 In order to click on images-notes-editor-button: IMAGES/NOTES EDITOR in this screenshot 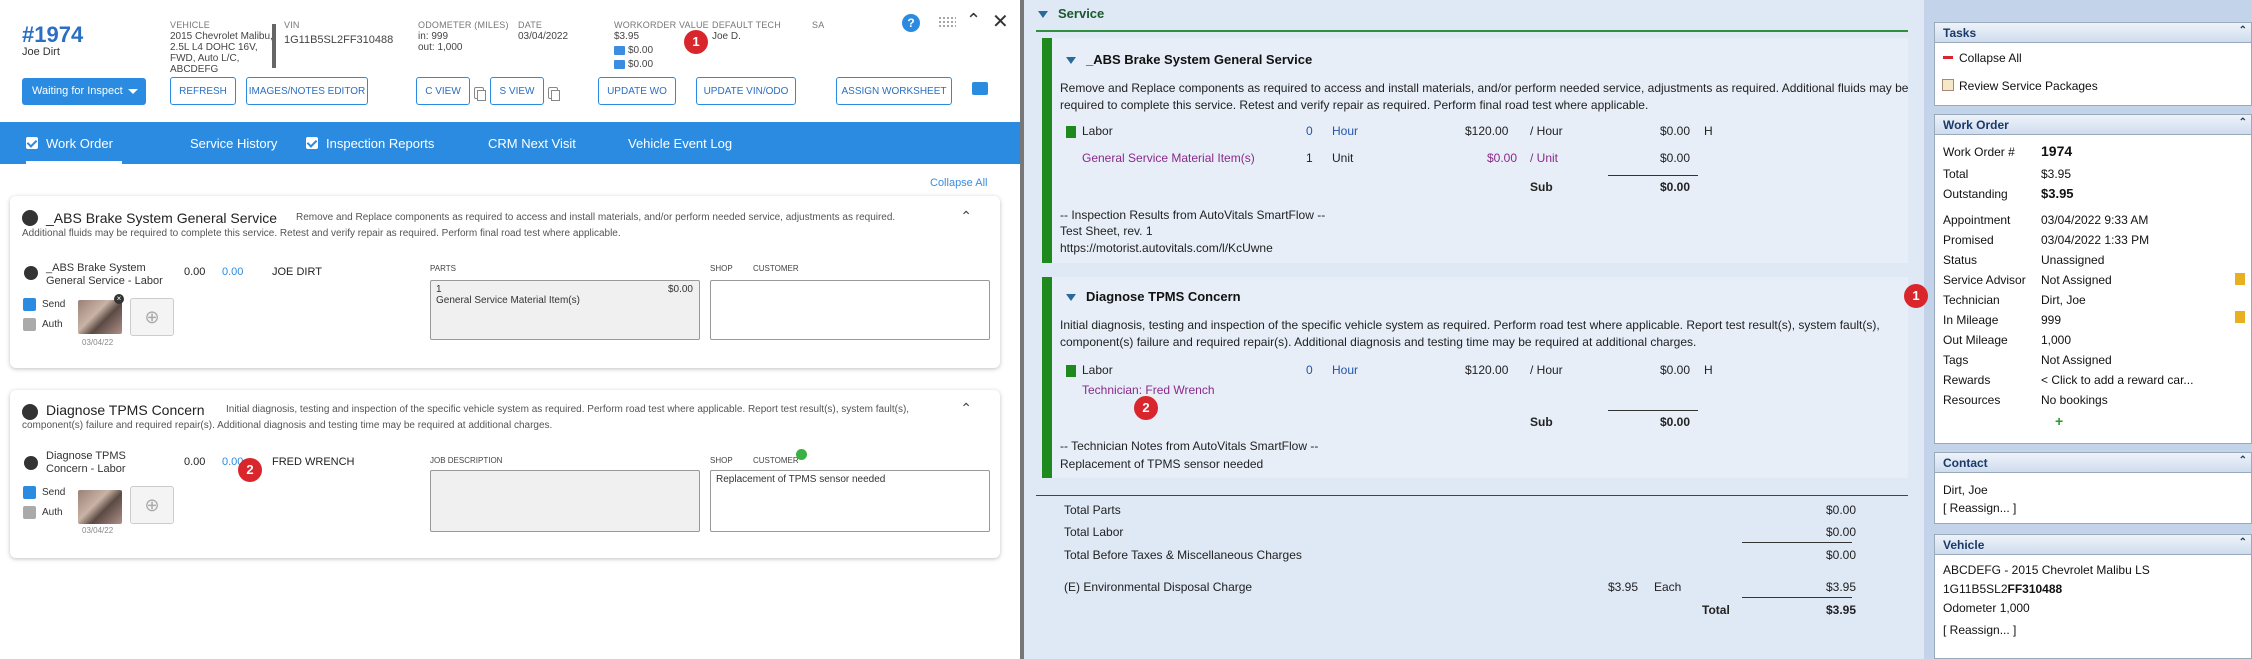, I will do `click(307, 91)`.